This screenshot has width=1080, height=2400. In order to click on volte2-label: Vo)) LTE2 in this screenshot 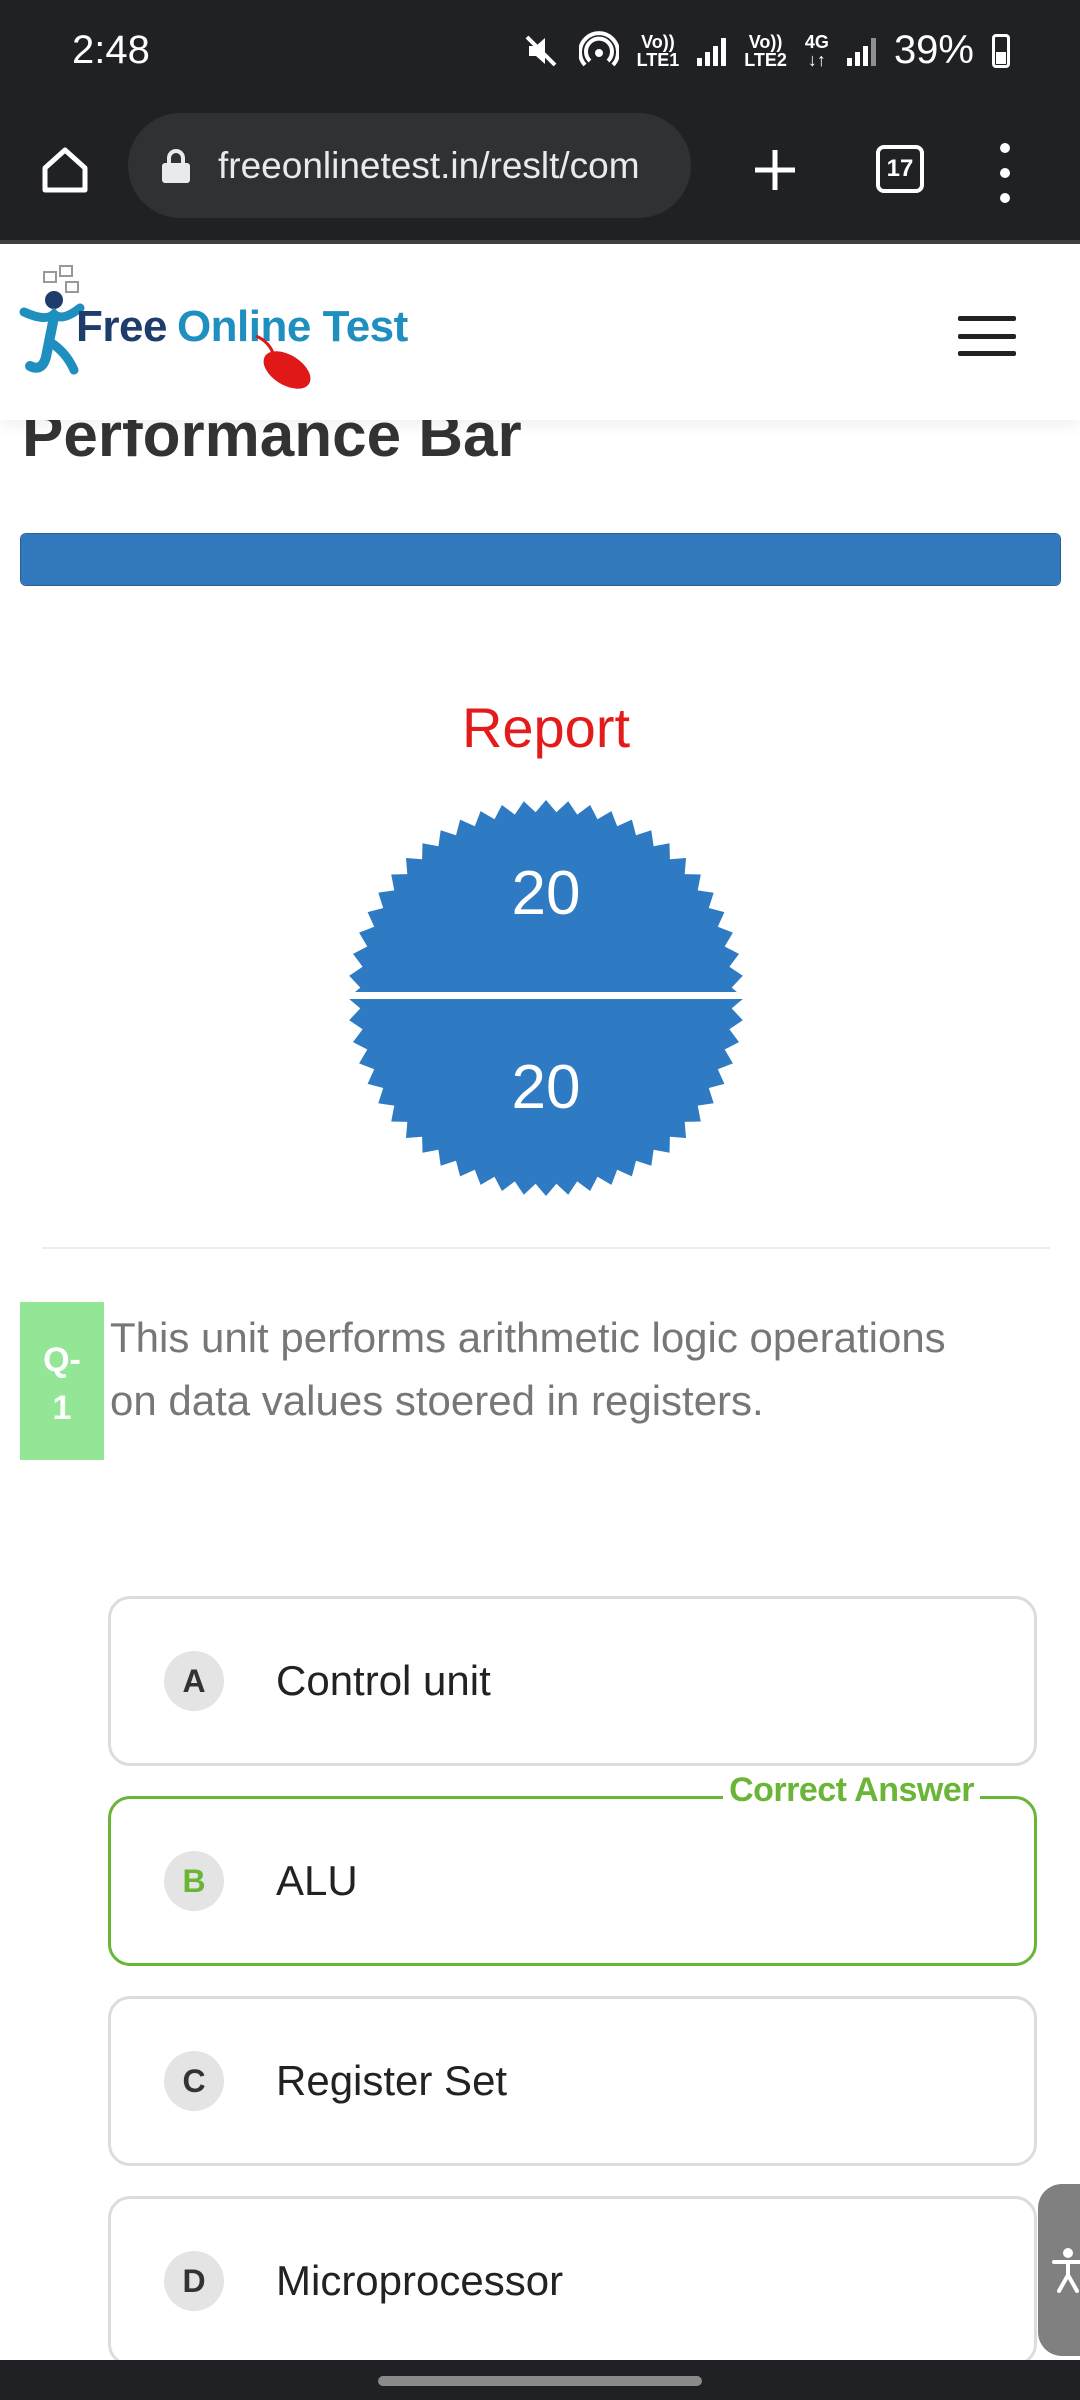, I will do `click(765, 50)`.